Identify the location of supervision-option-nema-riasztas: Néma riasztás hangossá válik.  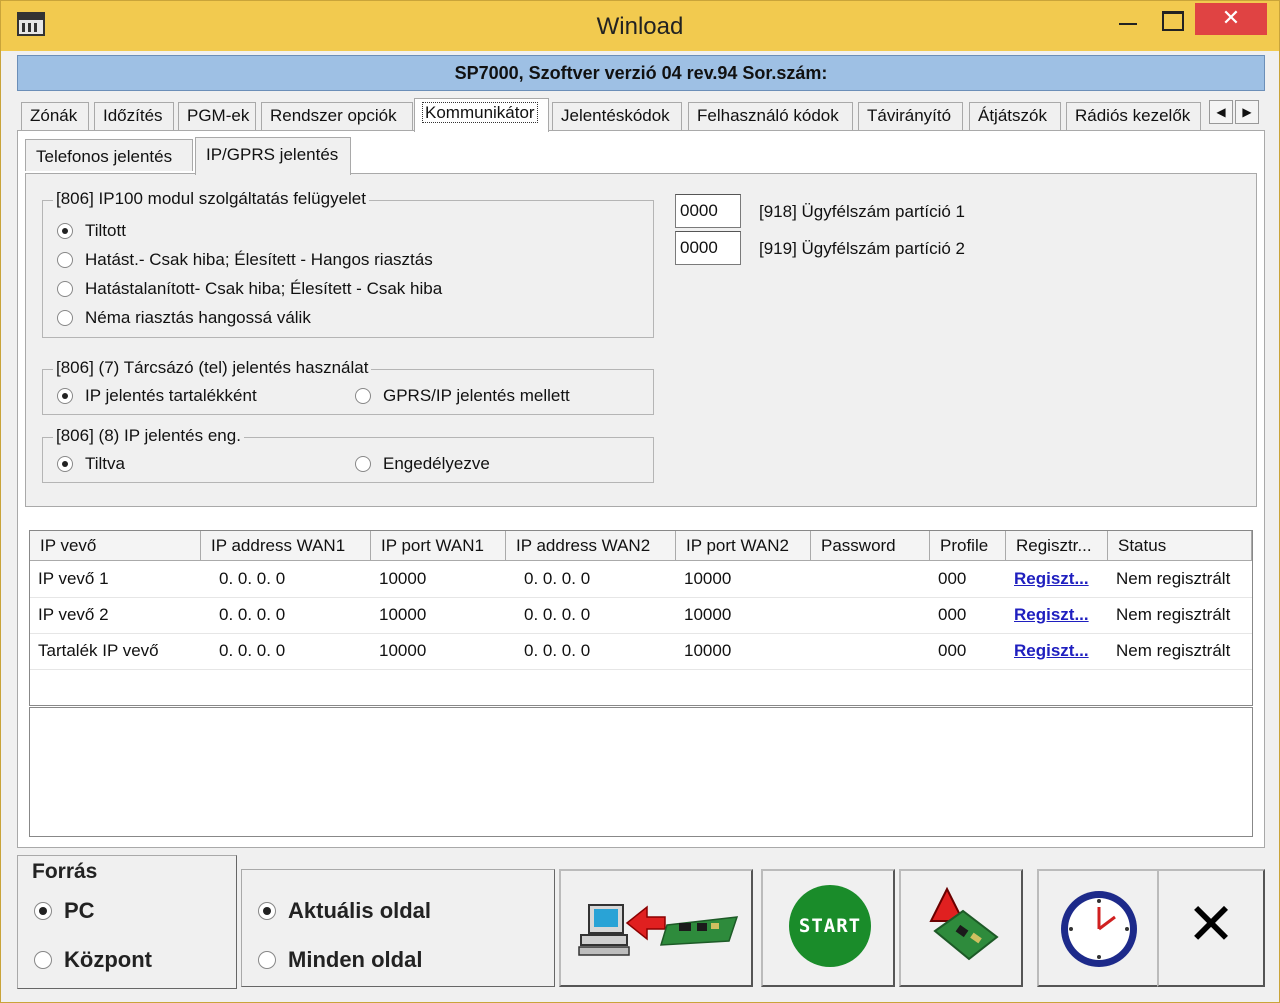
(184, 318).